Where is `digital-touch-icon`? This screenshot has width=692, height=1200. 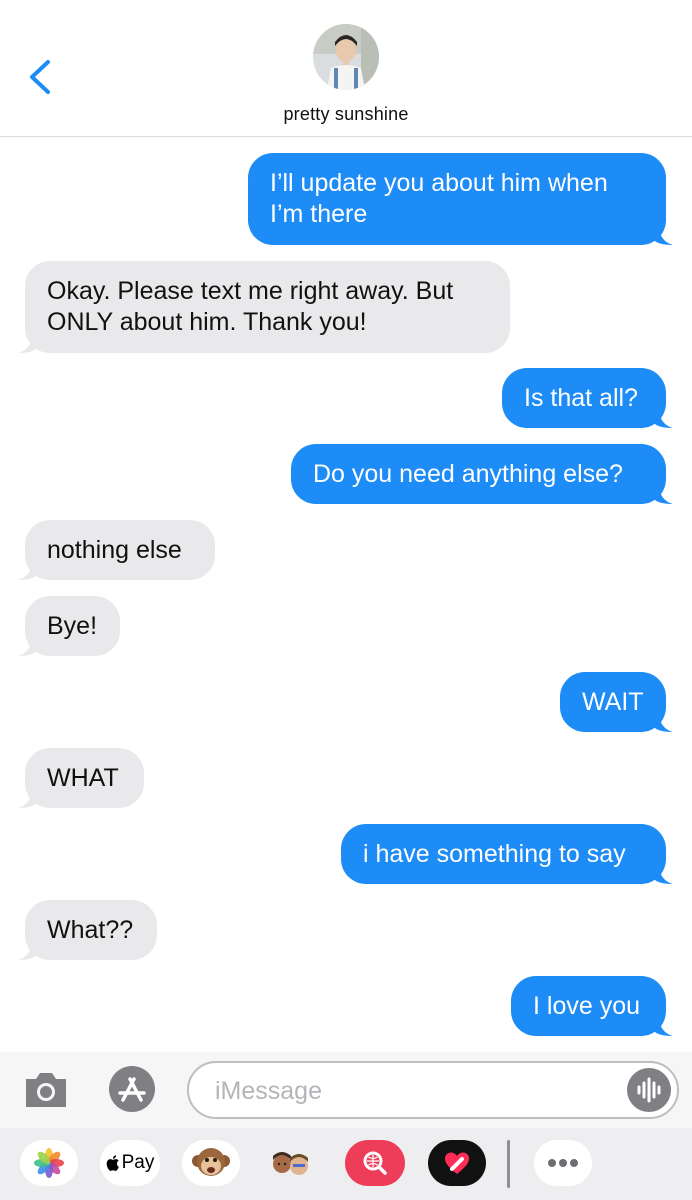 digital-touch-icon is located at coordinates (457, 1163).